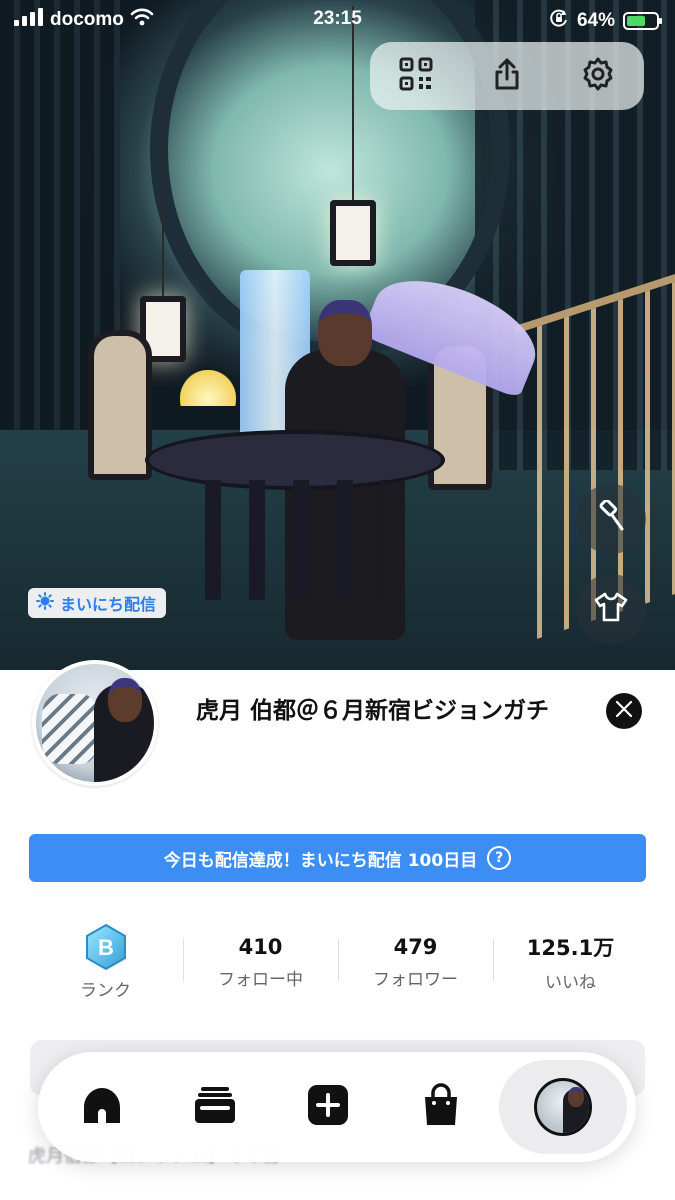 The image size is (675, 1200). I want to click on streak-banner: 今日も配信達成！まいにち配信 100日目 ?, so click(337, 858).